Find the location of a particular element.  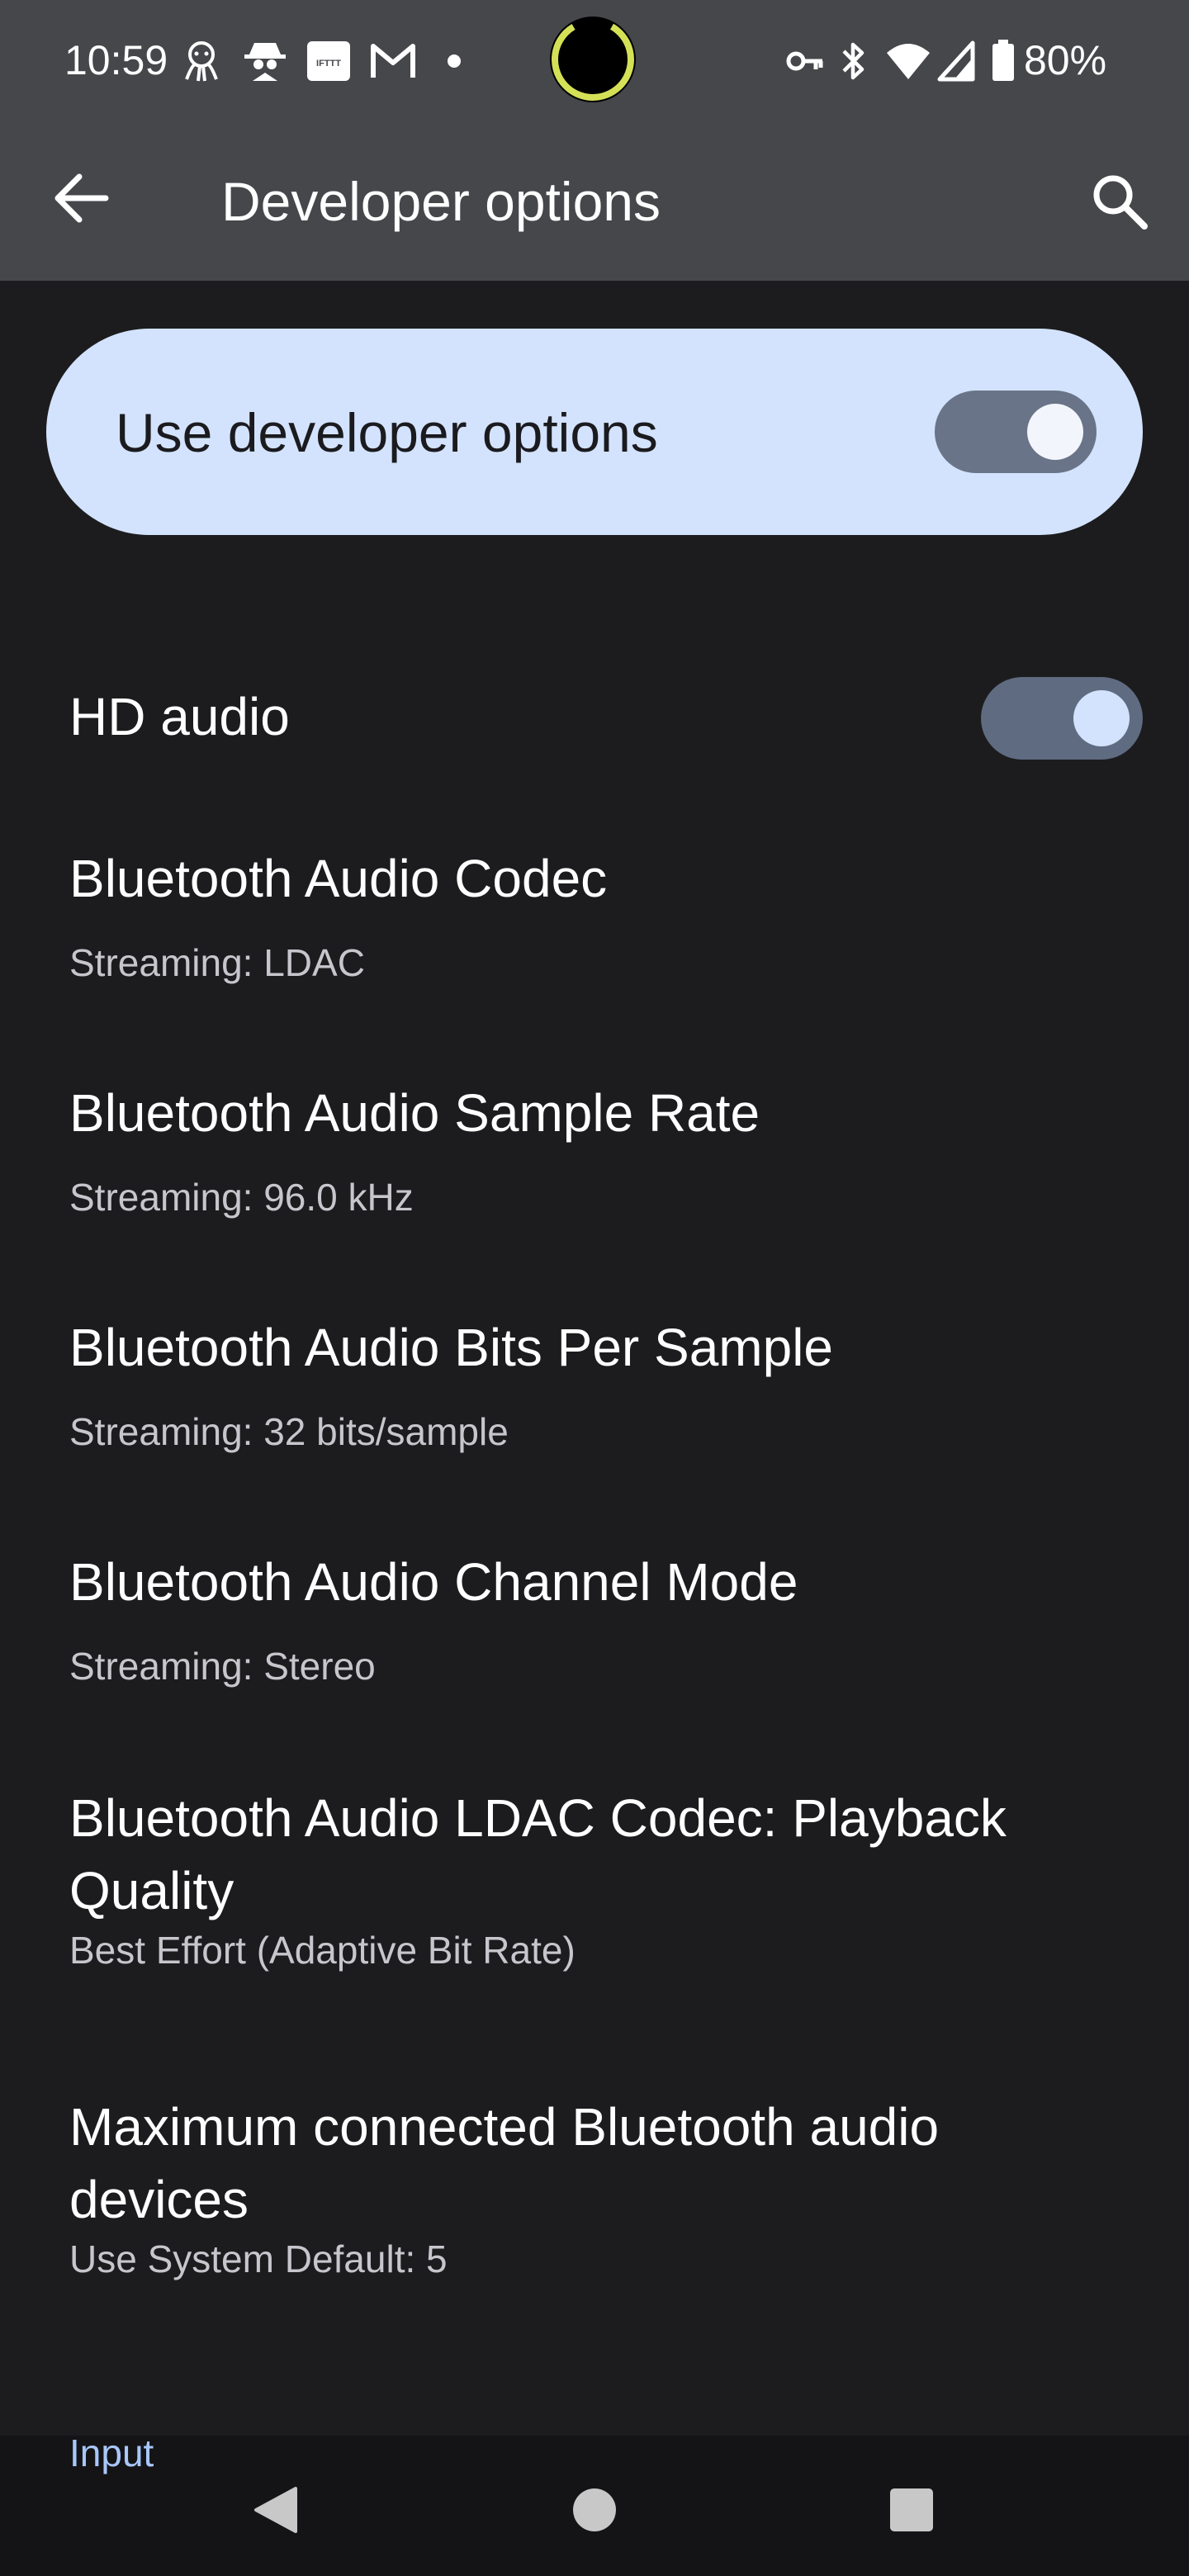

setting-subtitle: Streaming: 96.0 kHz is located at coordinates (241, 1197).